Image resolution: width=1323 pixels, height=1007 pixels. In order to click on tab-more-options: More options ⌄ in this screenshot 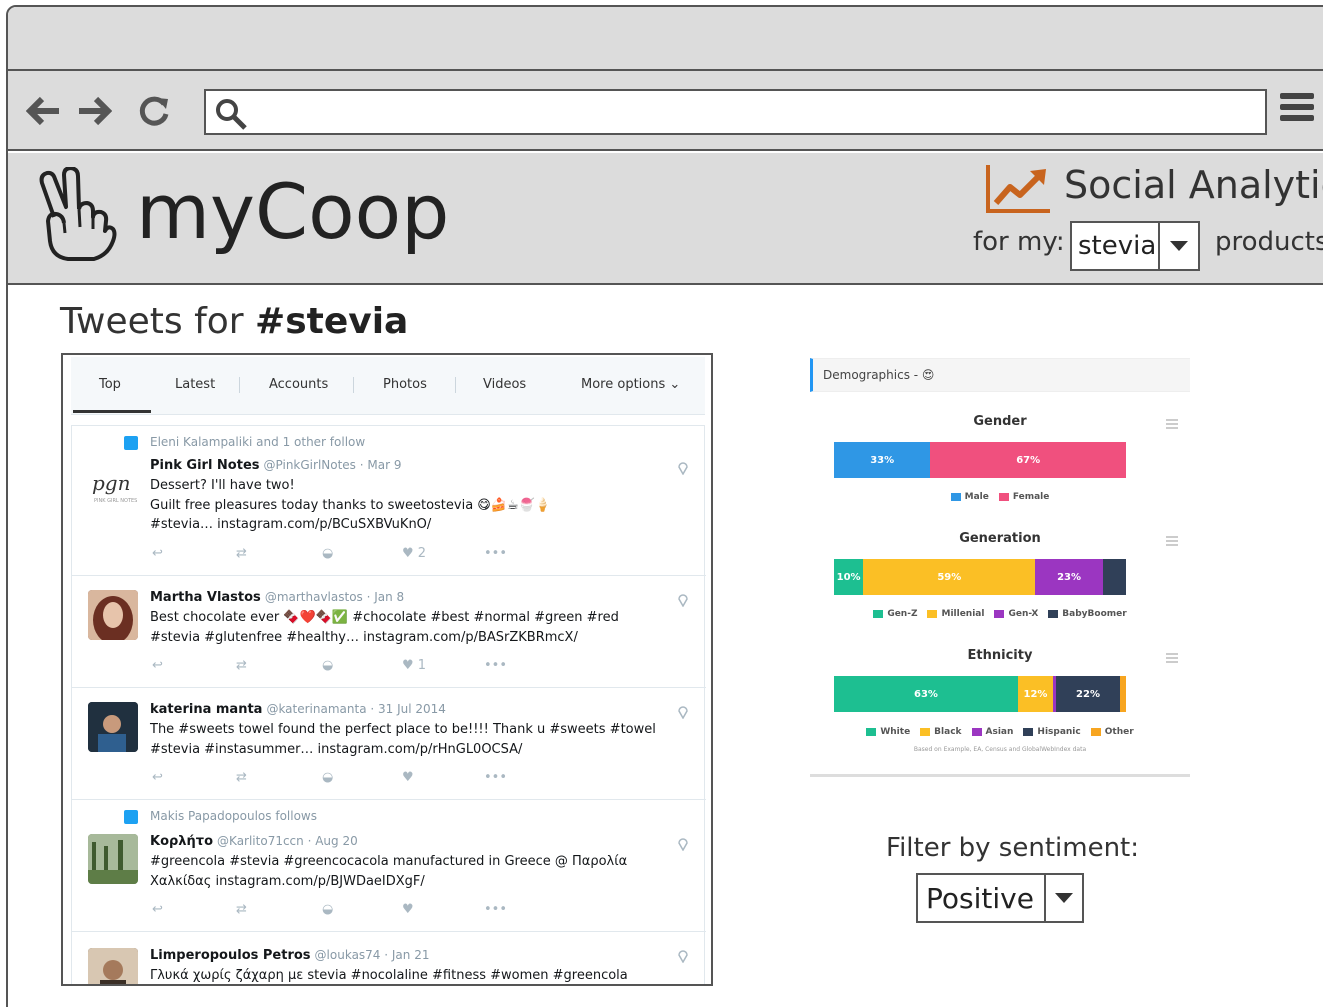, I will do `click(630, 384)`.